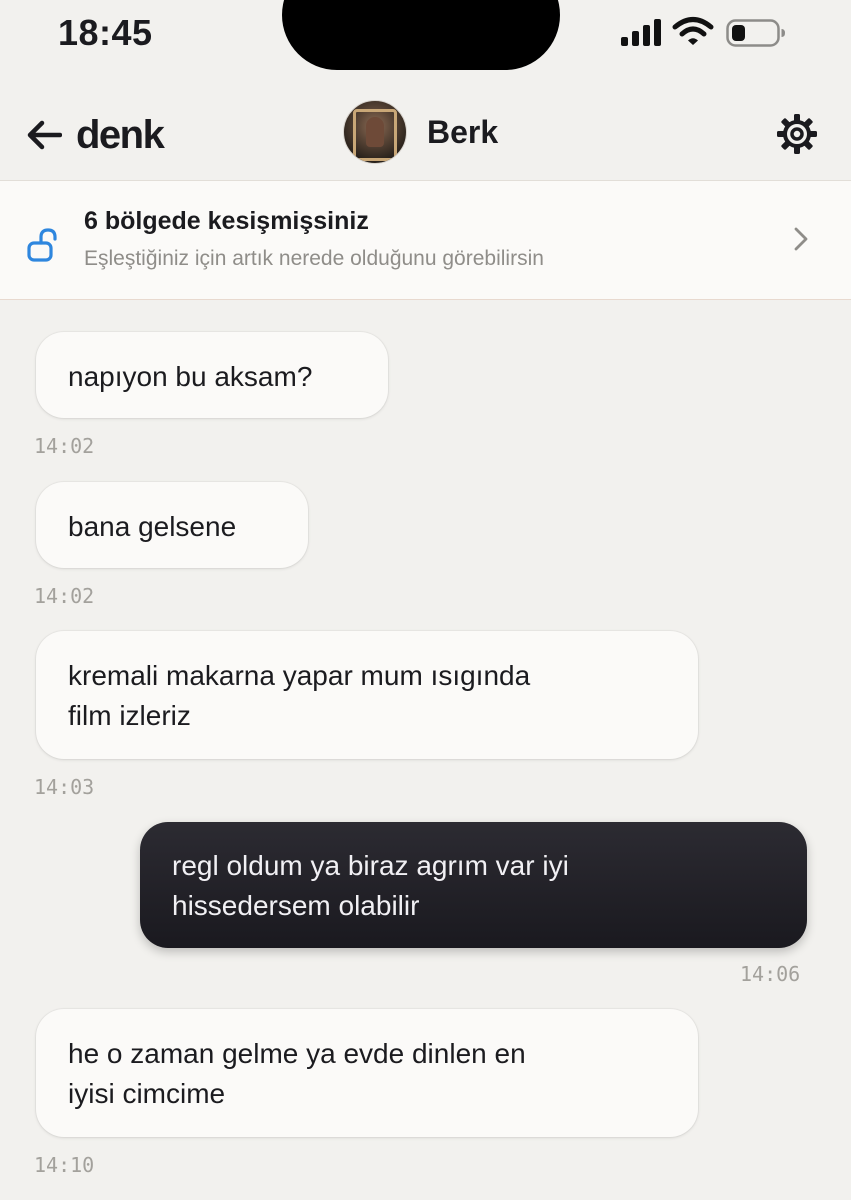 The width and height of the screenshot is (851, 1200). I want to click on contact-name: Berk, so click(463, 131).